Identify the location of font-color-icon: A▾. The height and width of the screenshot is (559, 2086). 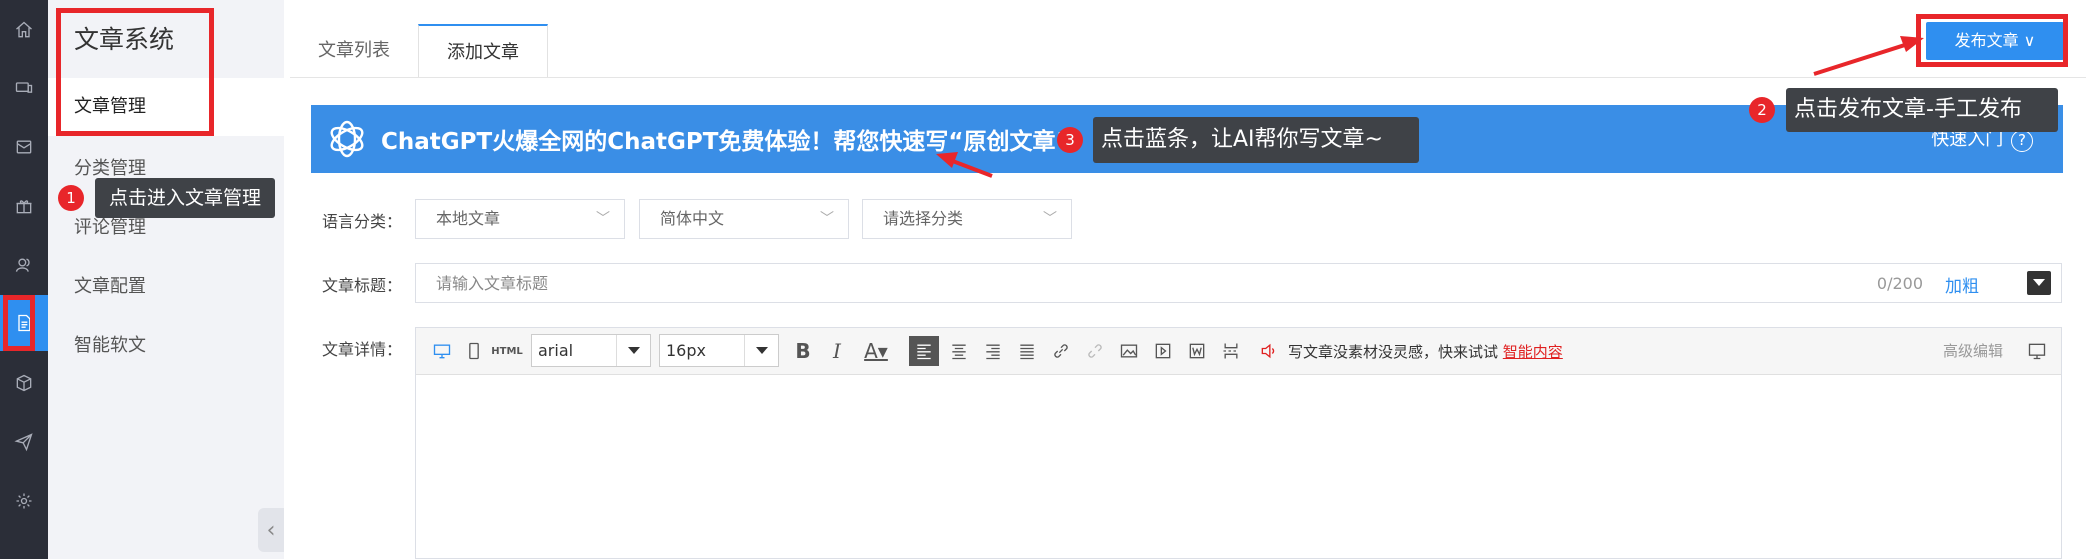
(876, 351).